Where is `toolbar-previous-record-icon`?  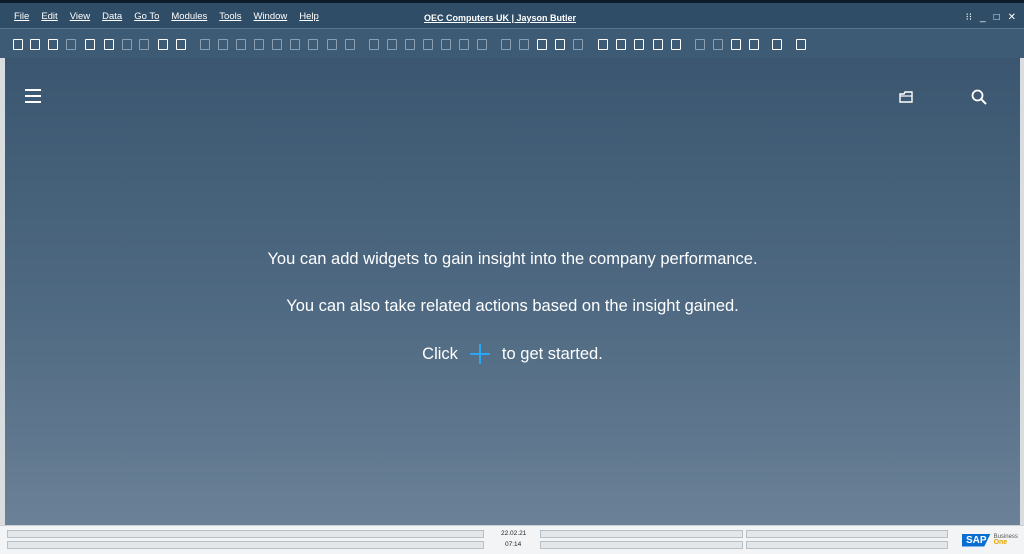 toolbar-previous-record-icon is located at coordinates (259, 44).